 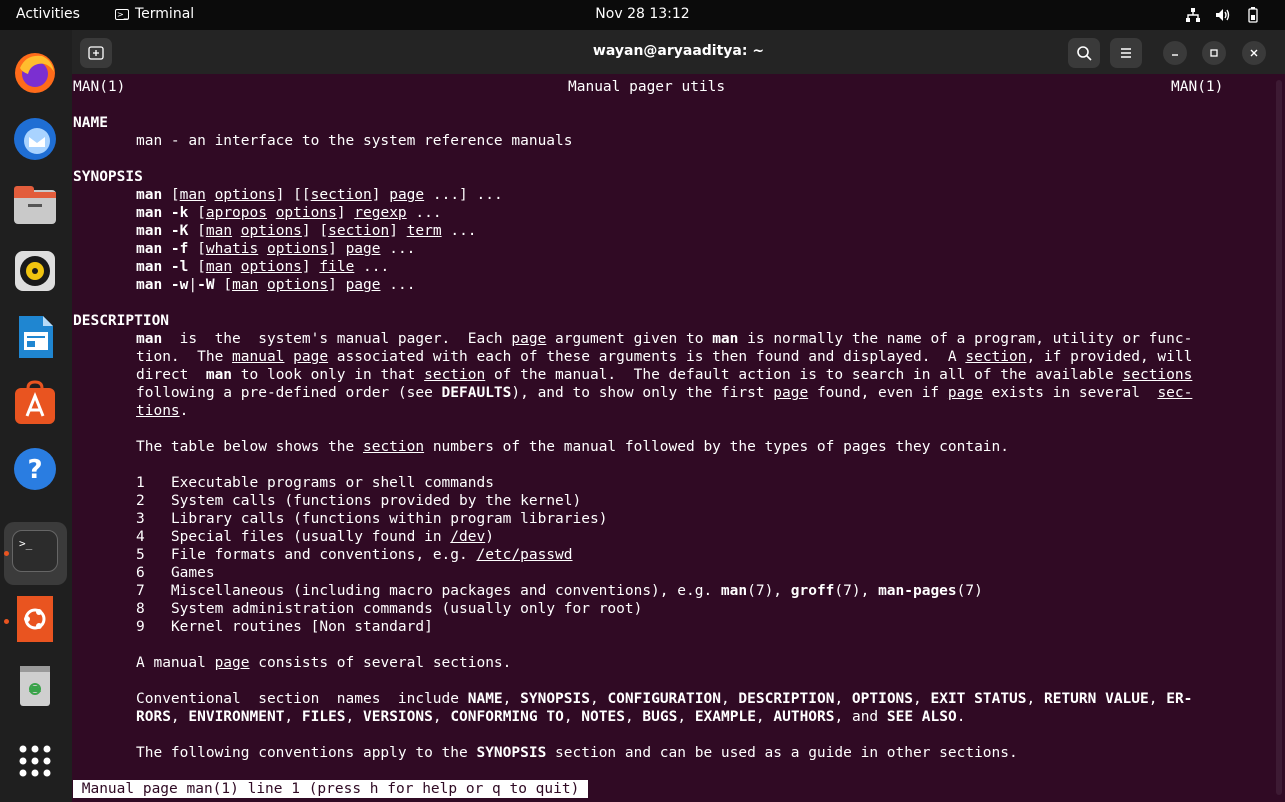 What do you see at coordinates (1253, 15) in the screenshot?
I see `battery-icon` at bounding box center [1253, 15].